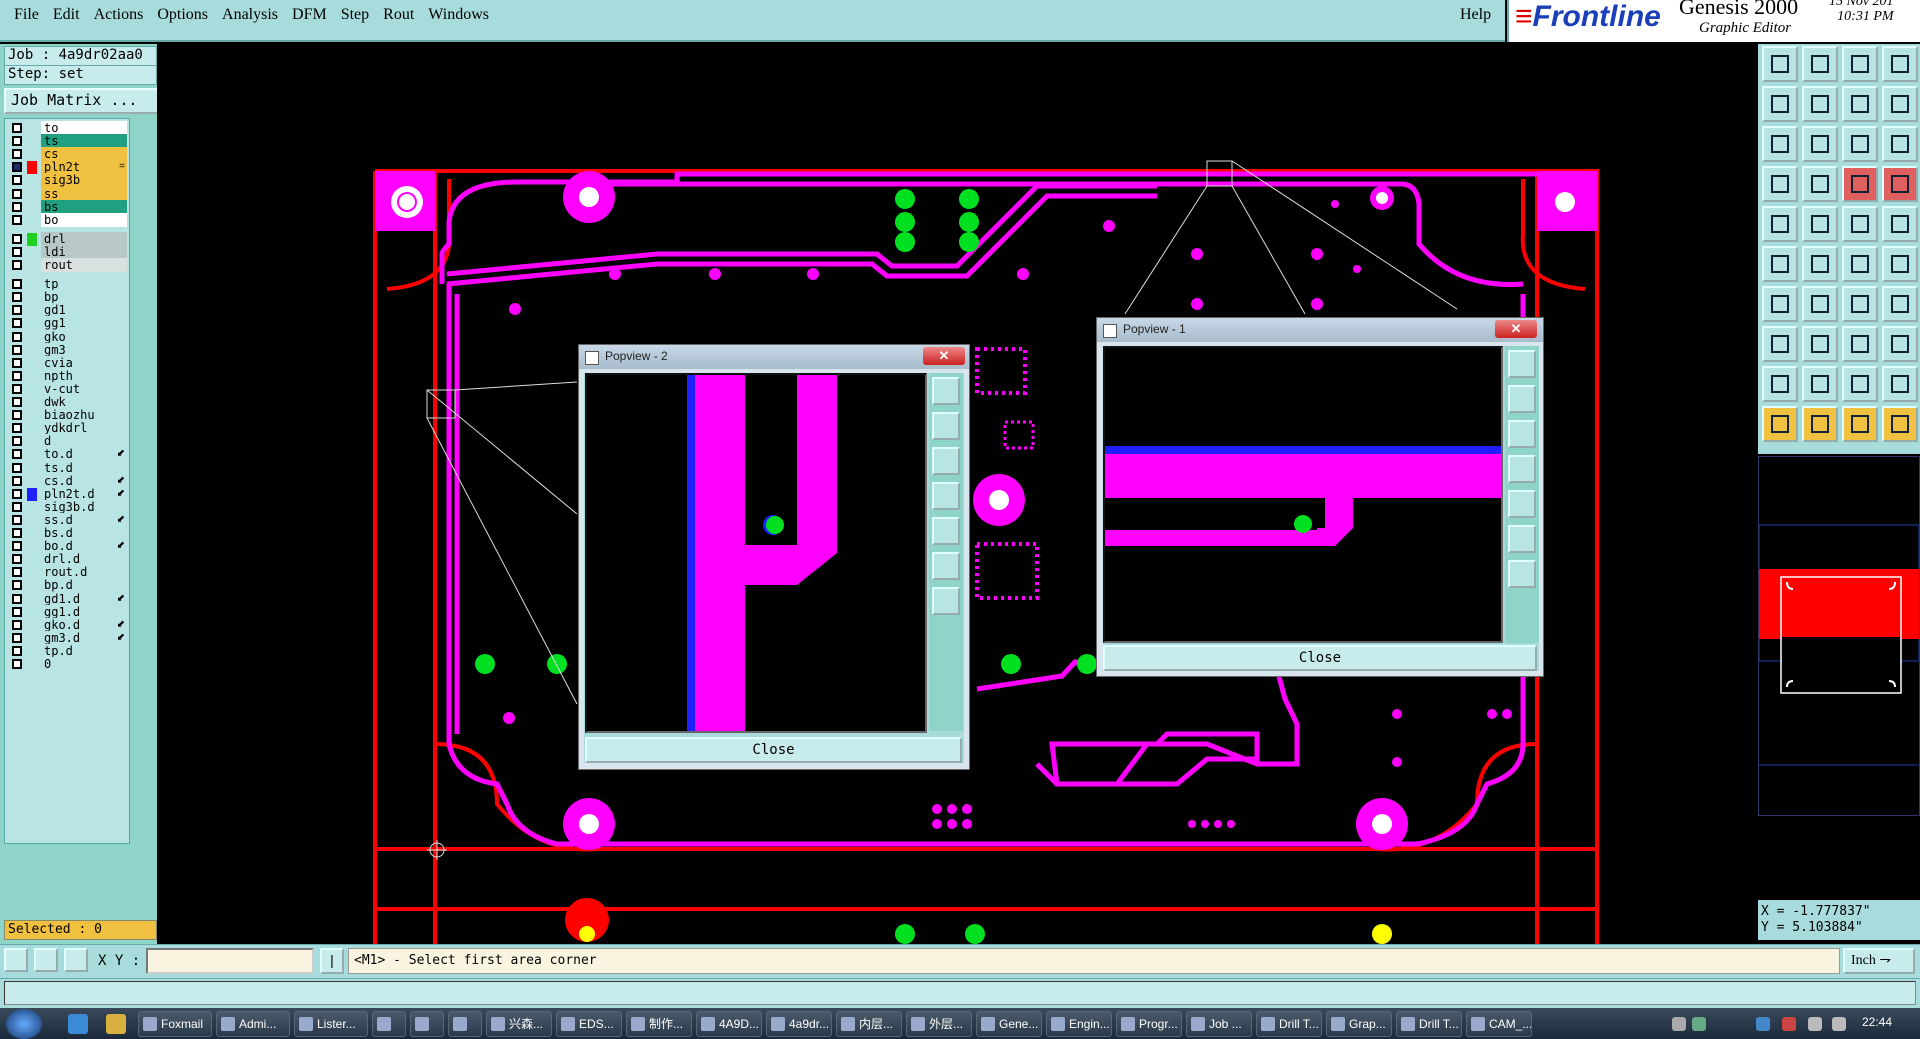 Image resolution: width=1920 pixels, height=1039 pixels. I want to click on tool-button-r9-c3-icon, so click(1900, 424).